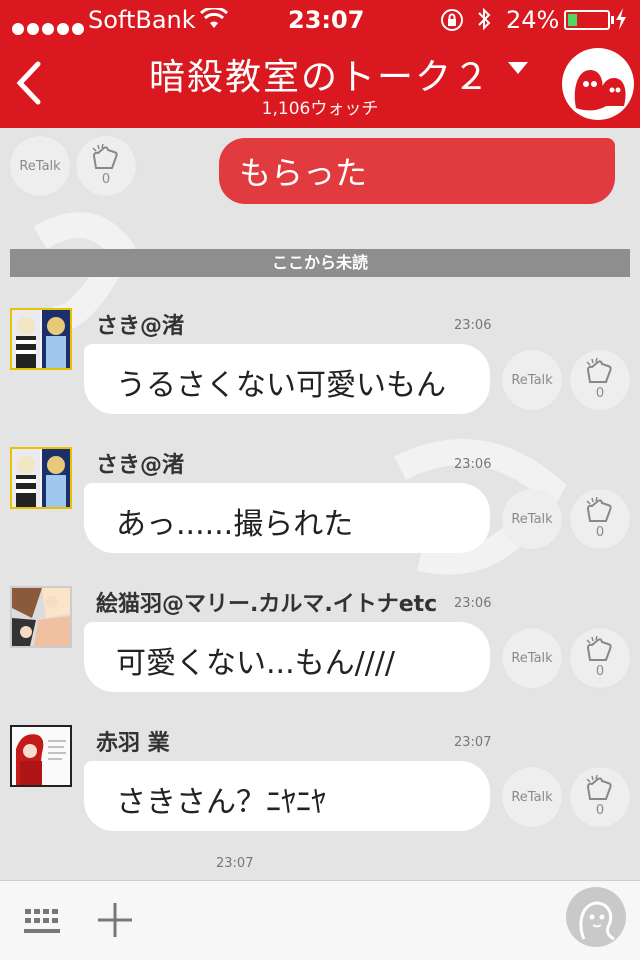 The height and width of the screenshot is (960, 640). I want to click on watch-count: 1,106ウォッチ, so click(320, 109).